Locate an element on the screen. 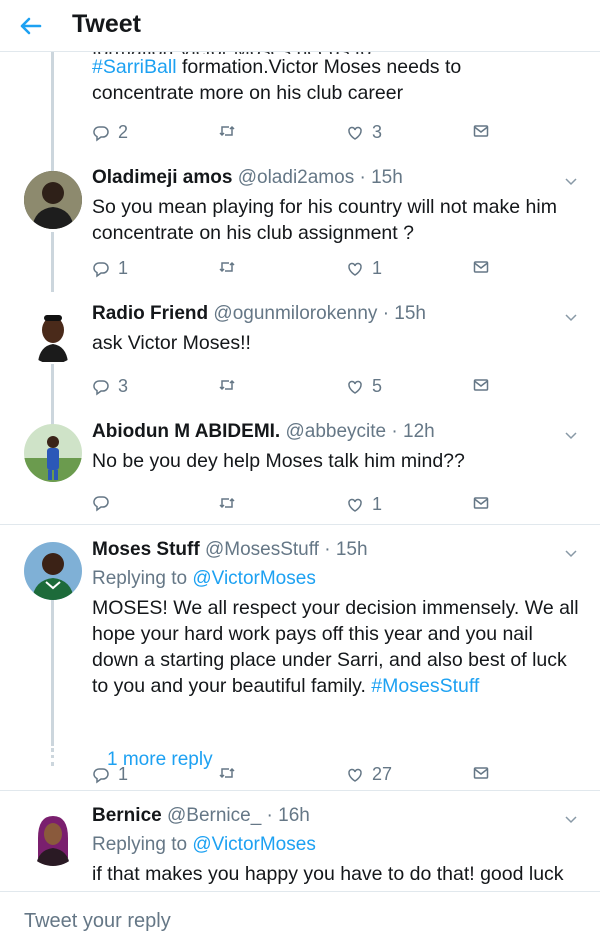 The image size is (600, 951). author-name: Bernice is located at coordinates (127, 815).